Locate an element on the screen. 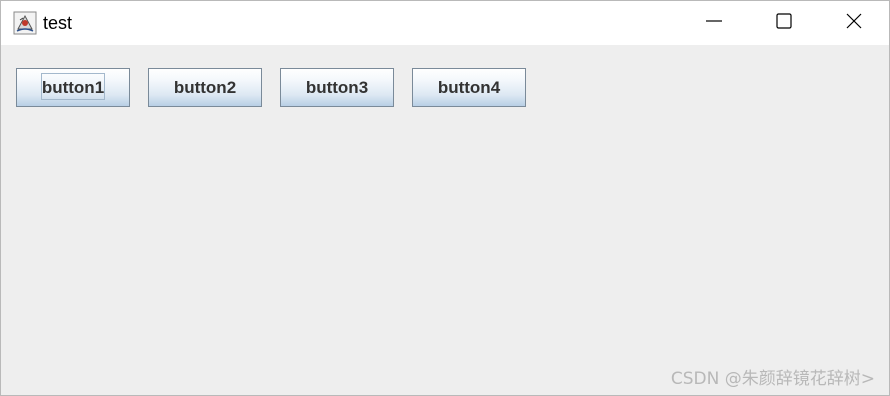 This screenshot has height=396, width=890. close-icon is located at coordinates (854, 23).